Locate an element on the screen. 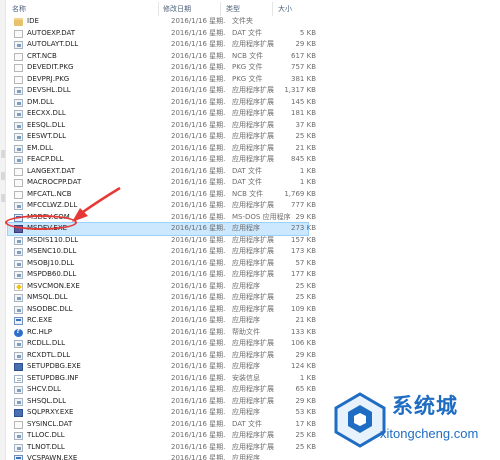  file-size: 273 KB is located at coordinates (303, 228).